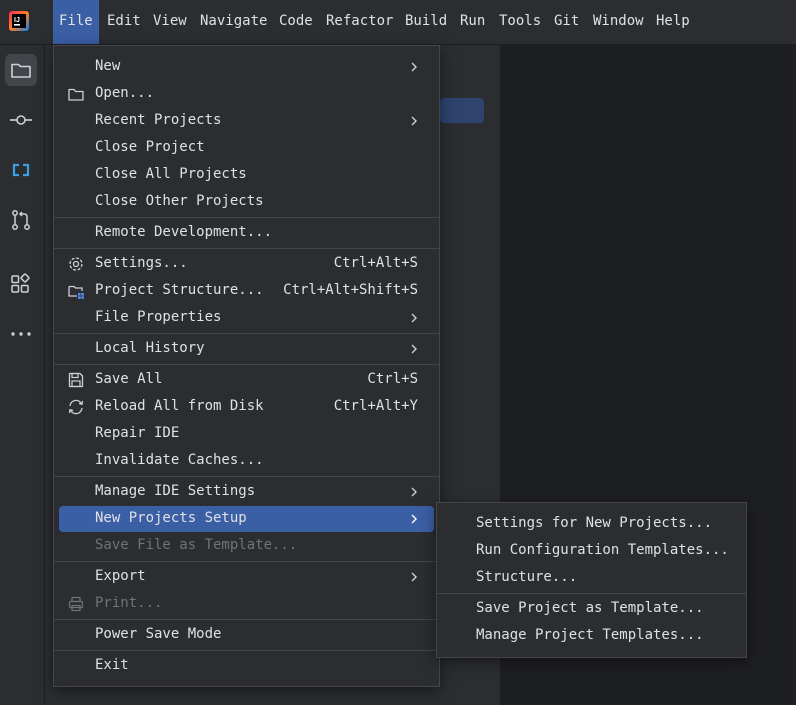  What do you see at coordinates (246, 148) in the screenshot?
I see `file-menu-item-close-project: Close Project` at bounding box center [246, 148].